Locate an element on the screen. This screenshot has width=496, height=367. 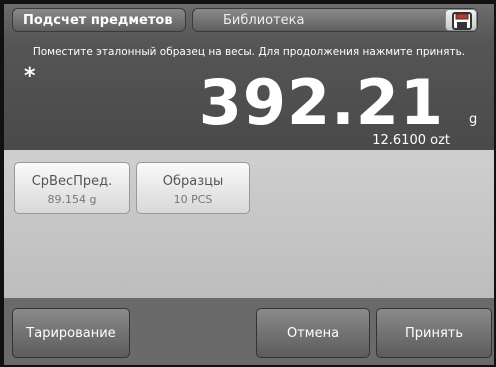
avg-piece-weight-button: СрВесПред. 89.154 g is located at coordinates (72, 188).